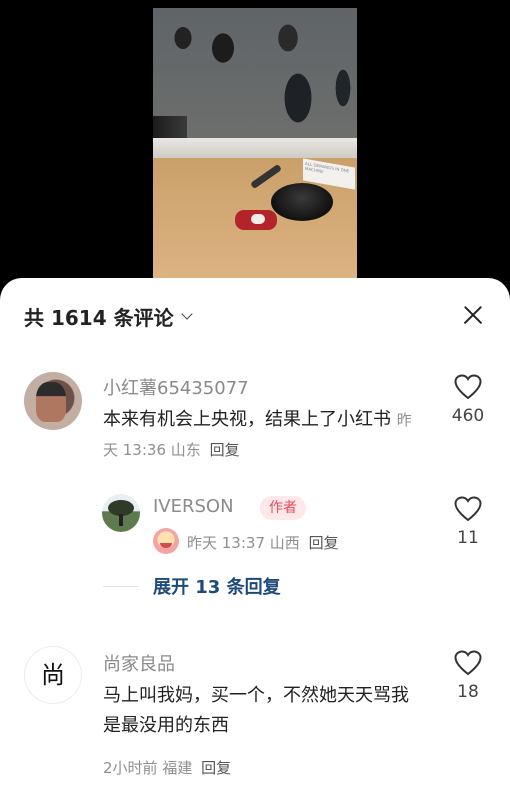  What do you see at coordinates (186, 314) in the screenshot?
I see `chevron-down-icon` at bounding box center [186, 314].